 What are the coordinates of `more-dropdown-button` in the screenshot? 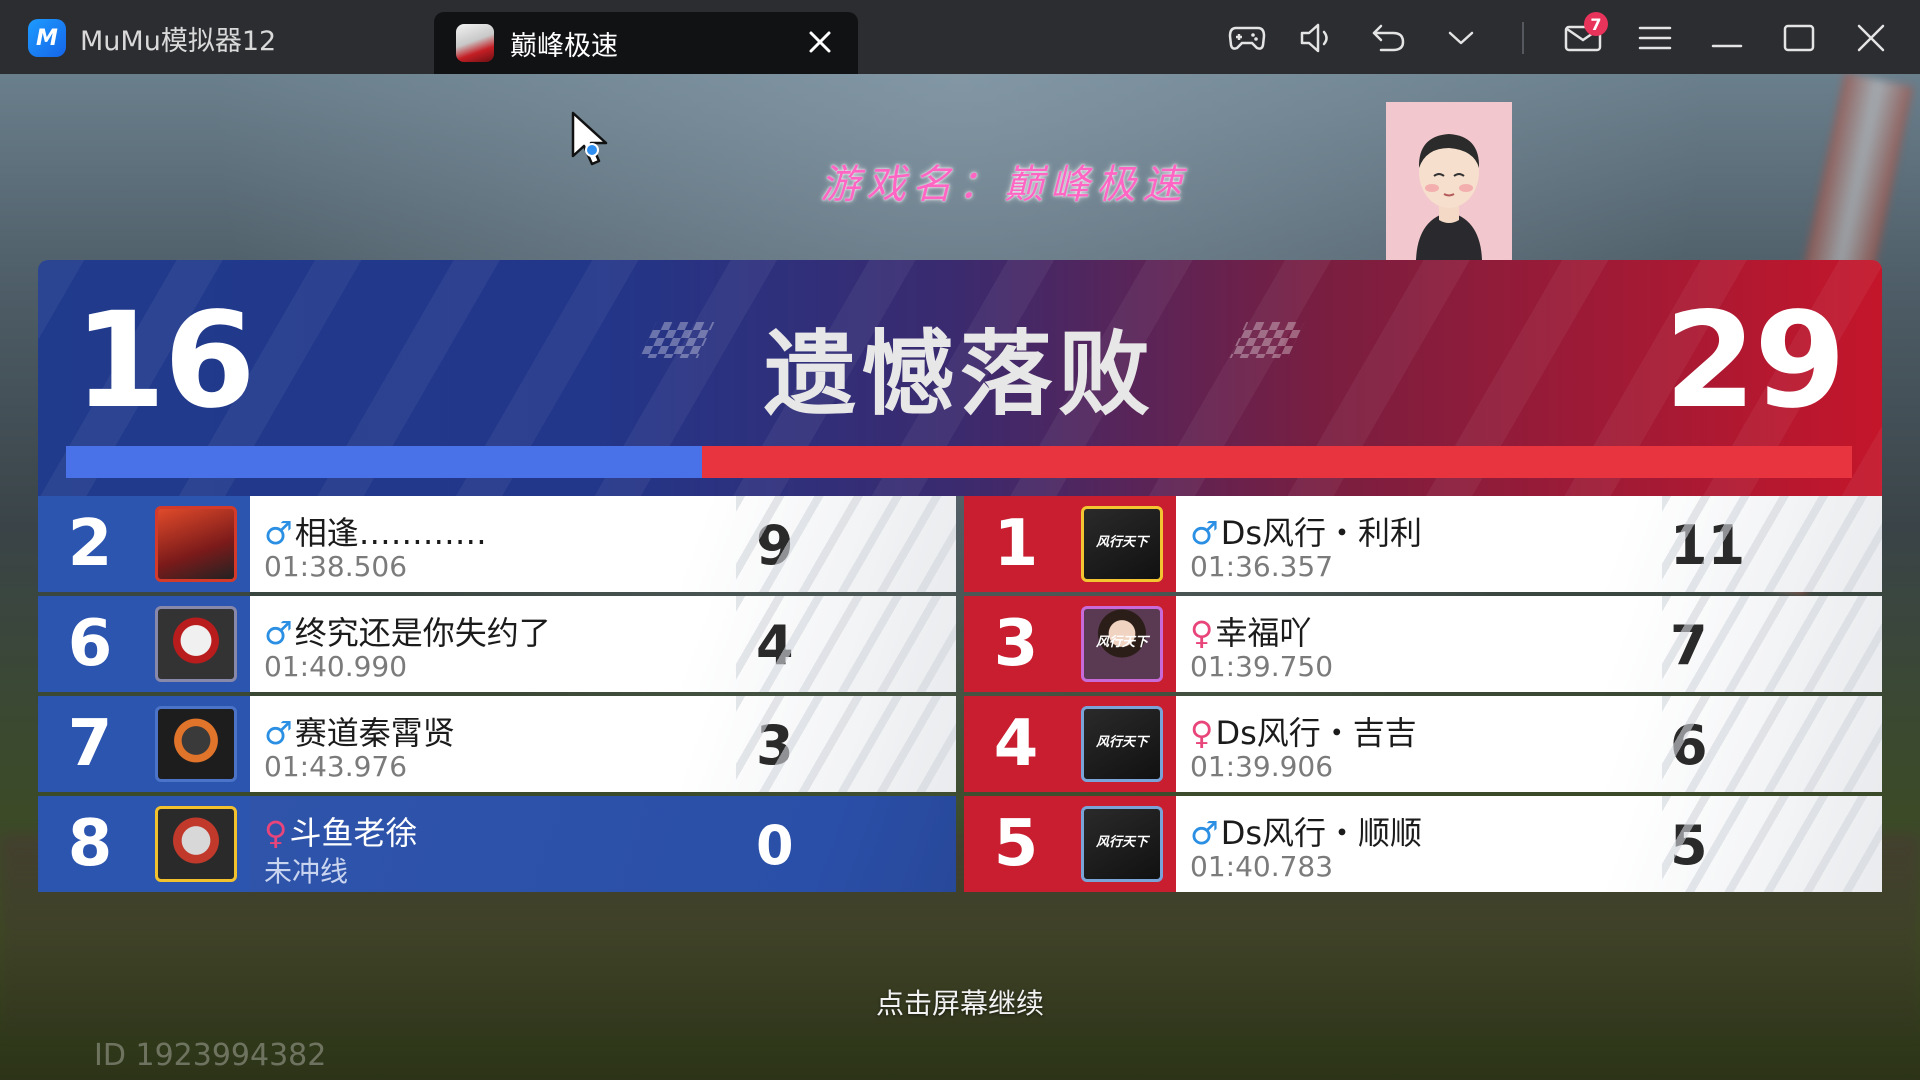 It's located at (1461, 38).